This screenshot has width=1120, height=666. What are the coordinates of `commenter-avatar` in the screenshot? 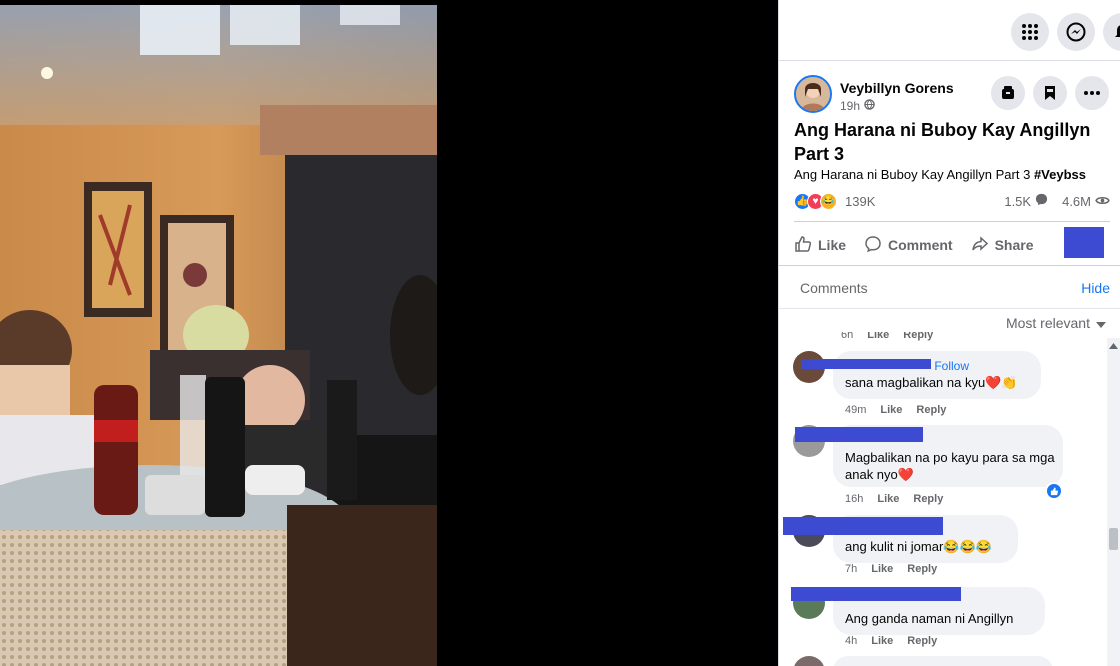 It's located at (809, 661).